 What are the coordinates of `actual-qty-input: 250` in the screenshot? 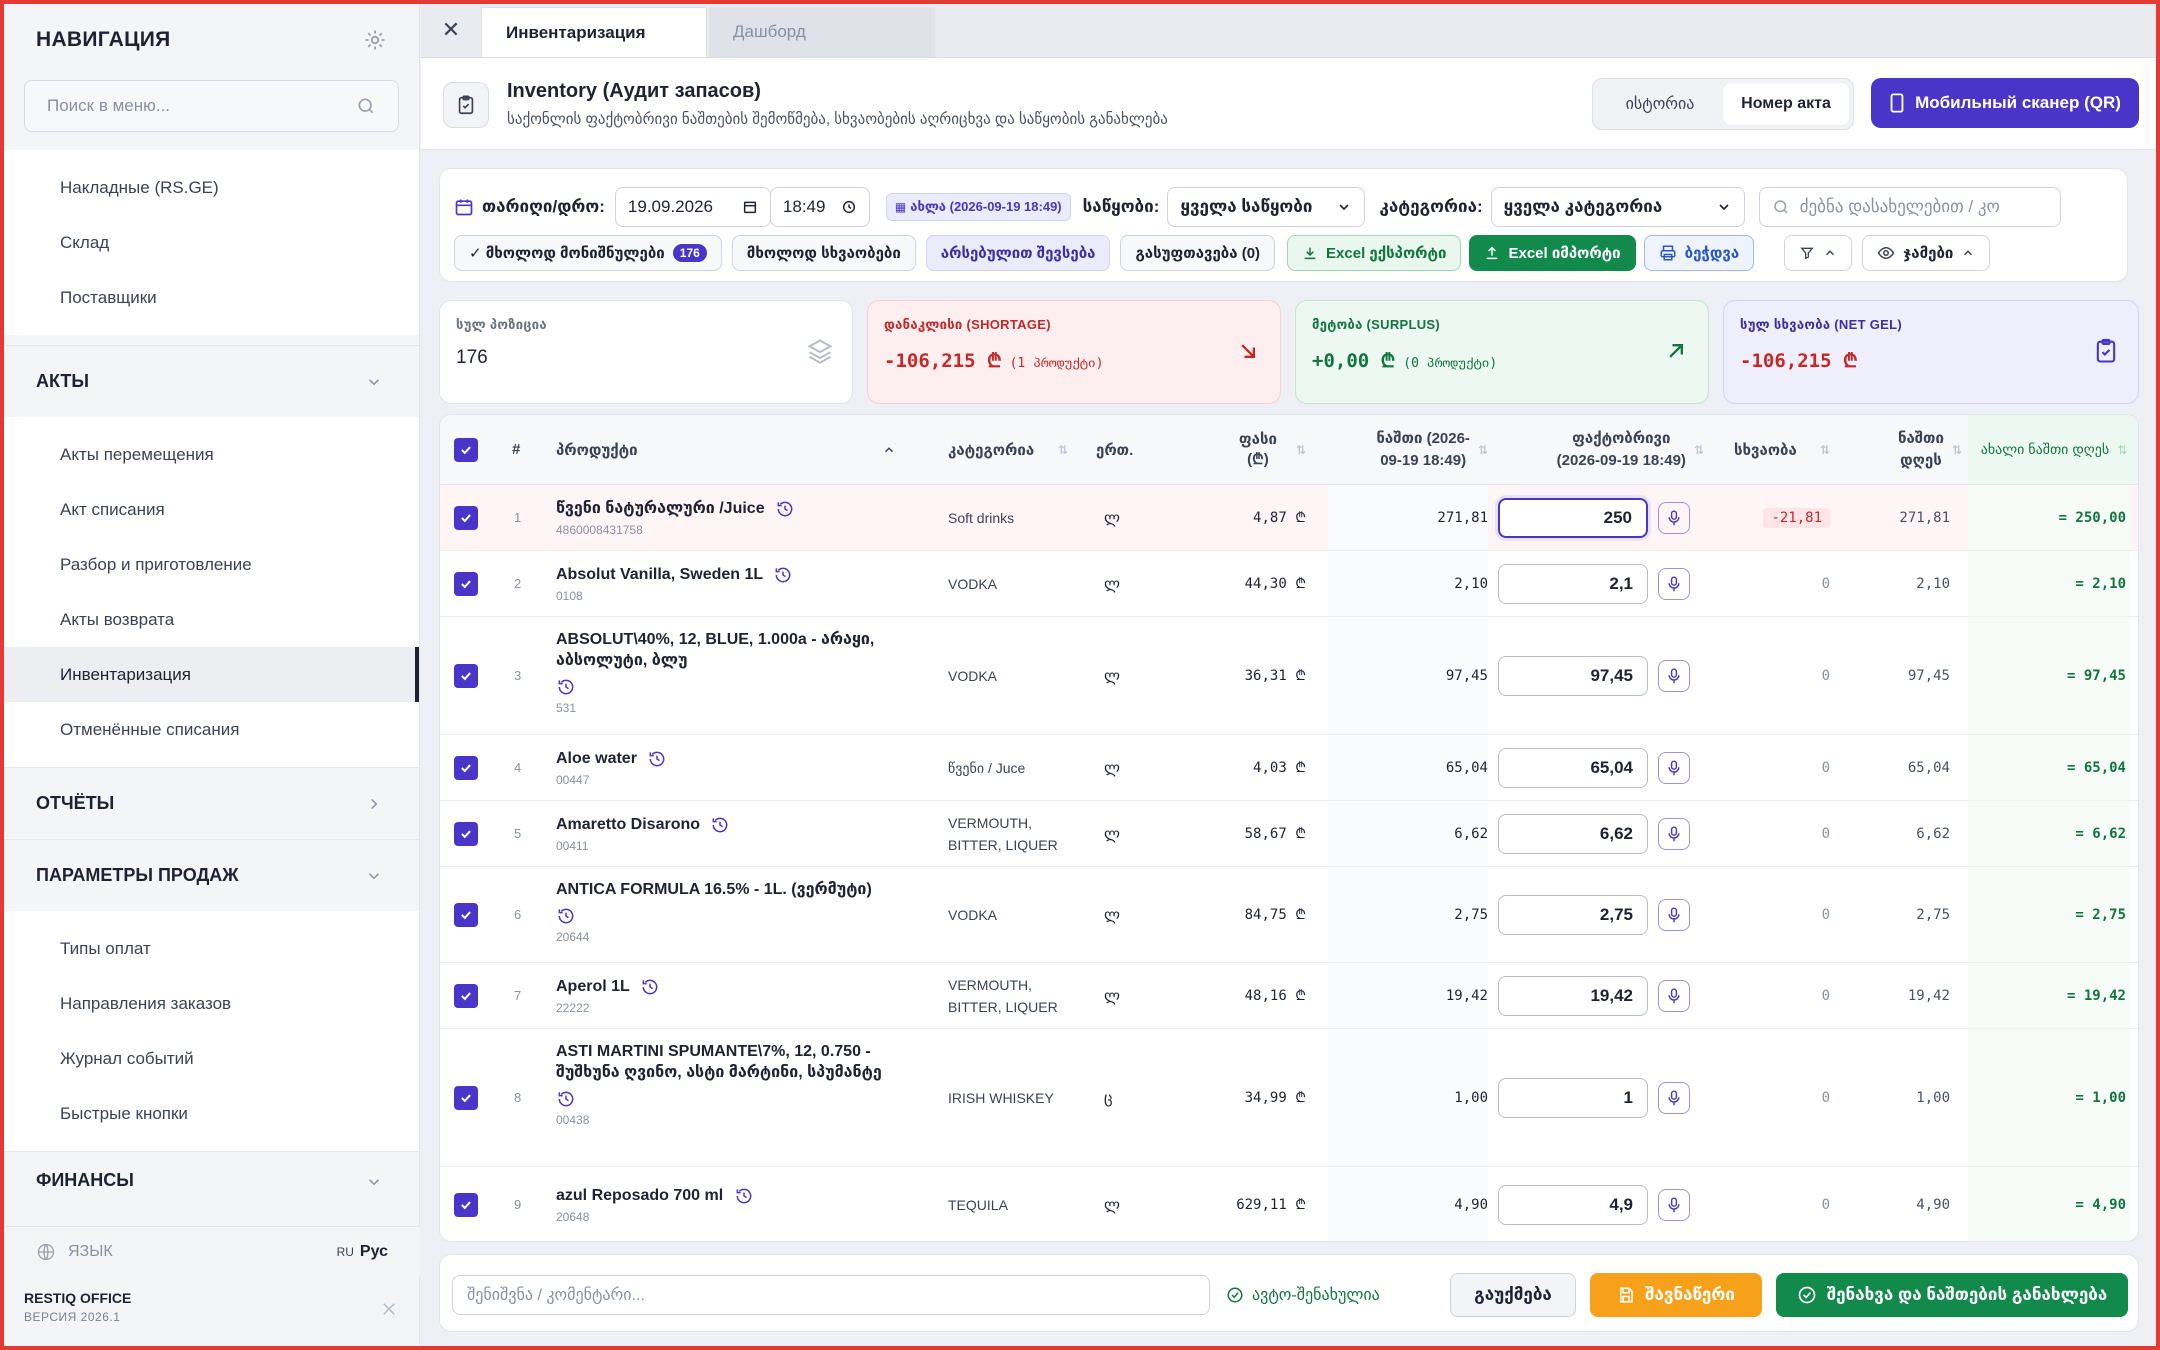 It's located at (1573, 517).